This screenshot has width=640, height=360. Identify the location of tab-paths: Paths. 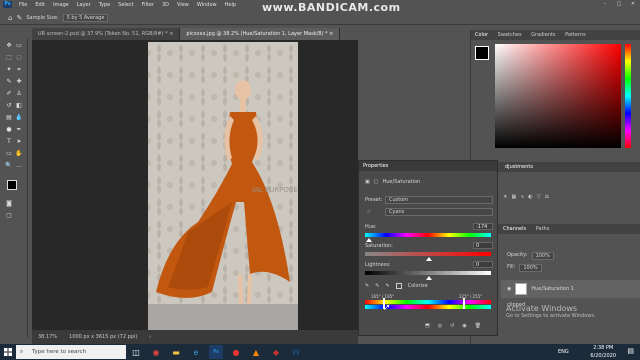
(543, 229).